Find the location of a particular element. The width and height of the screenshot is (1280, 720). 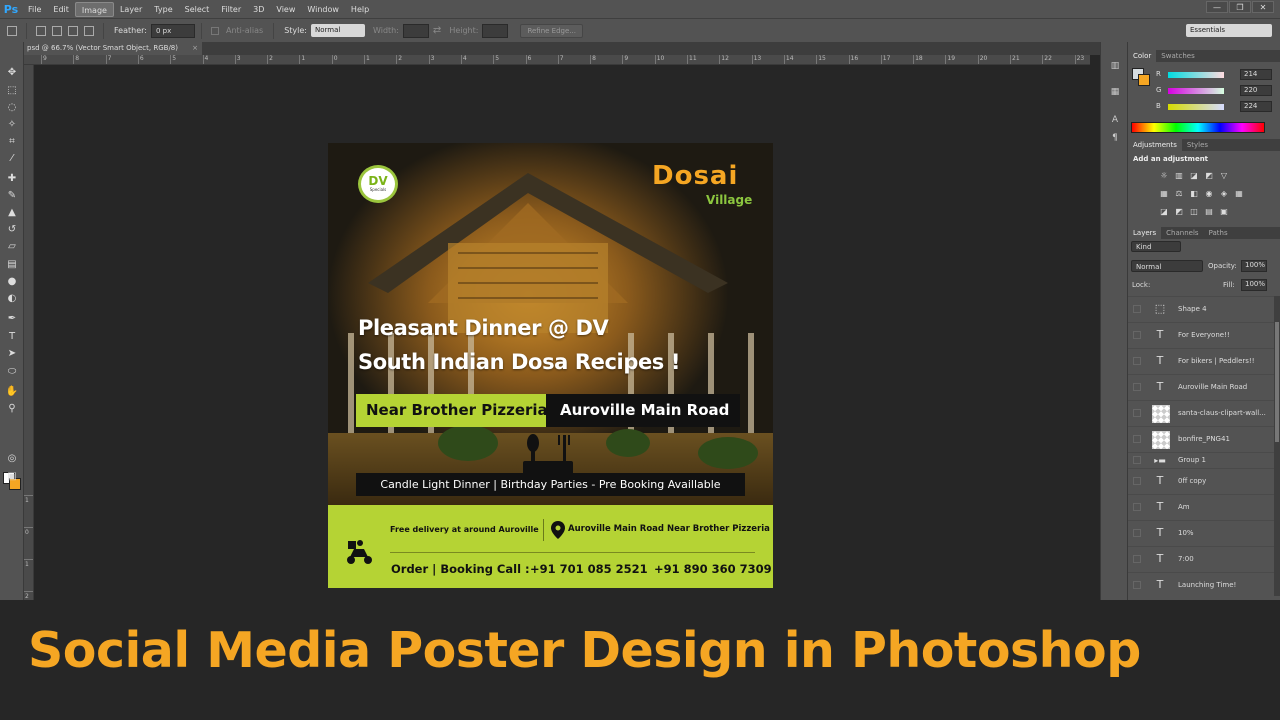

marquee-tool-icon: ⬚ is located at coordinates (12, 91).